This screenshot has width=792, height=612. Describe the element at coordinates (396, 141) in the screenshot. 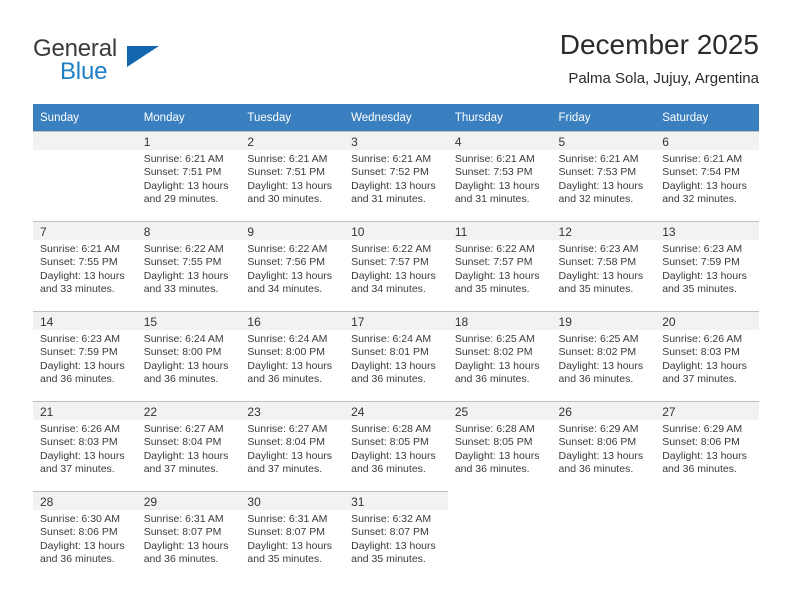

I see `day-number: 3` at that location.